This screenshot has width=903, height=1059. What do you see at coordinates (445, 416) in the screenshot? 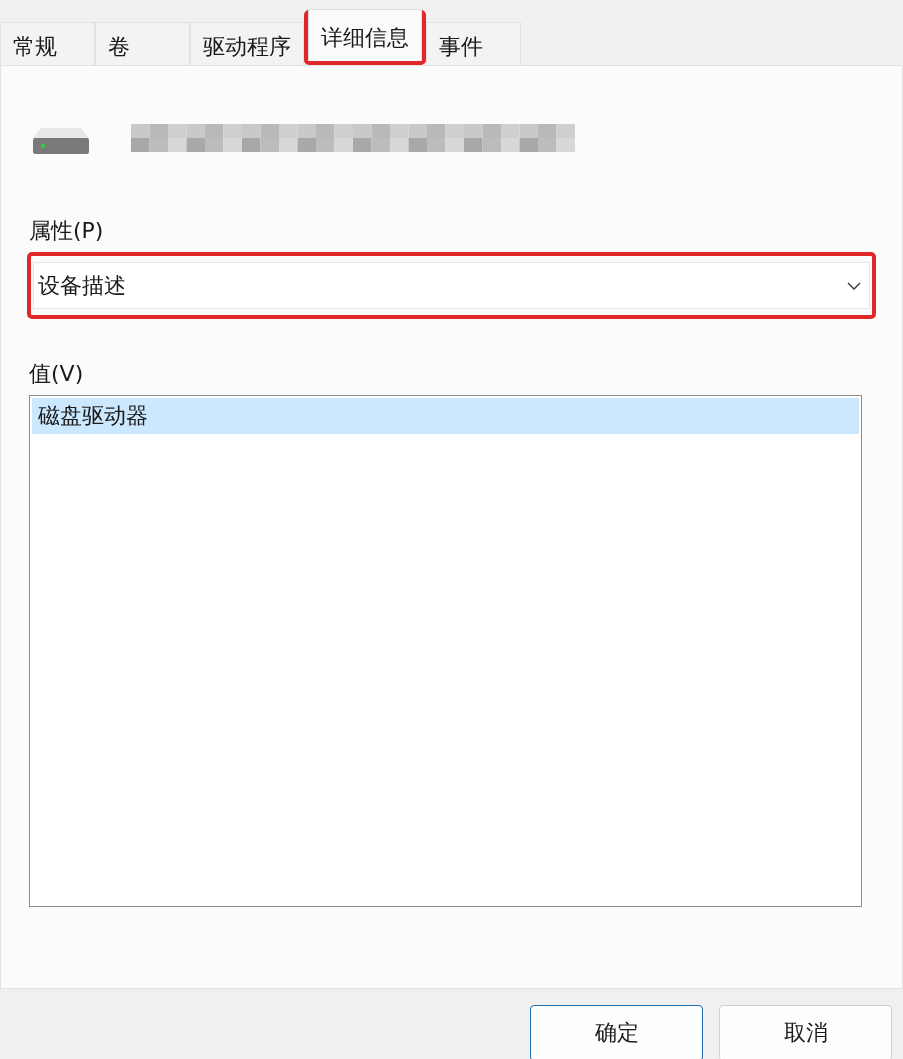
I see `list-item: 磁盘驱动器` at bounding box center [445, 416].